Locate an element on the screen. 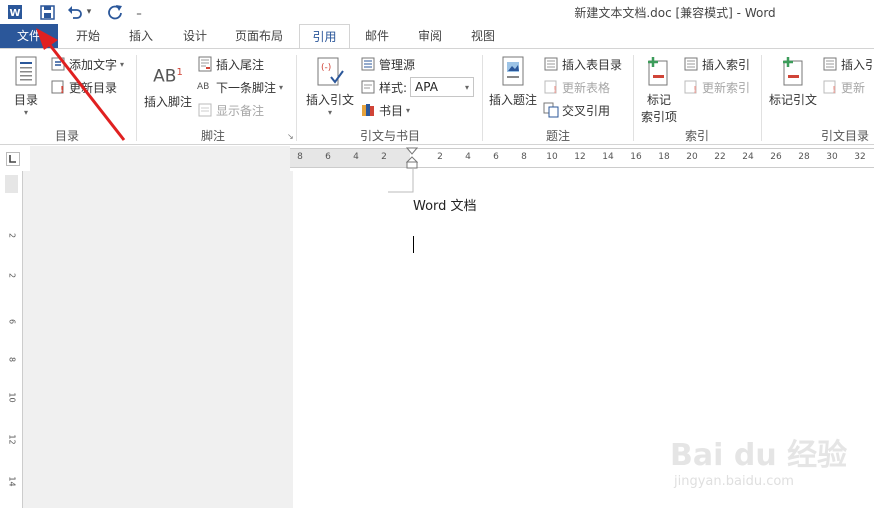 Image resolution: width=874 pixels, height=508 pixels. insert-table-of-figures-label: 插入表目录 is located at coordinates (592, 64).